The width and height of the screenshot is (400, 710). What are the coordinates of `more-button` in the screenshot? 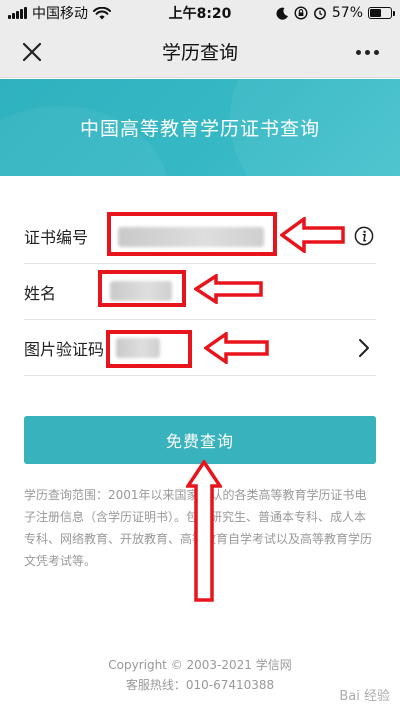 It's located at (367, 52).